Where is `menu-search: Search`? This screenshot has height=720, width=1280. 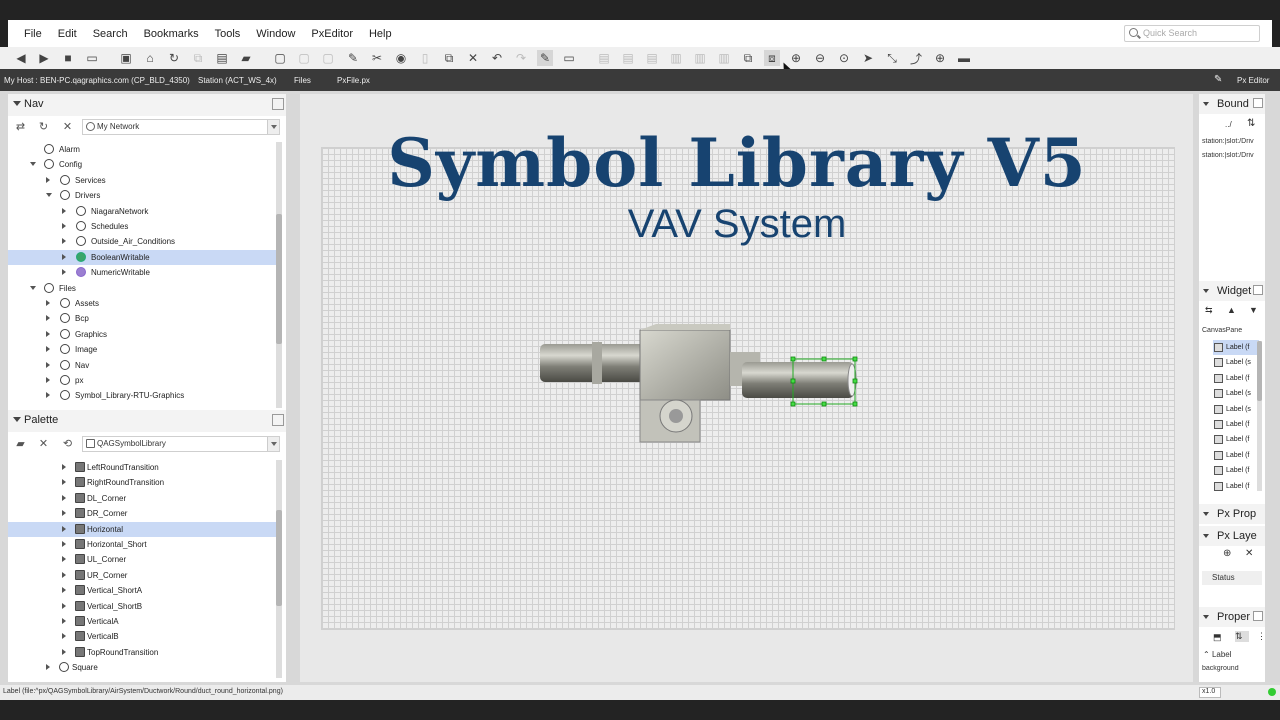
menu-search: Search is located at coordinates (110, 34).